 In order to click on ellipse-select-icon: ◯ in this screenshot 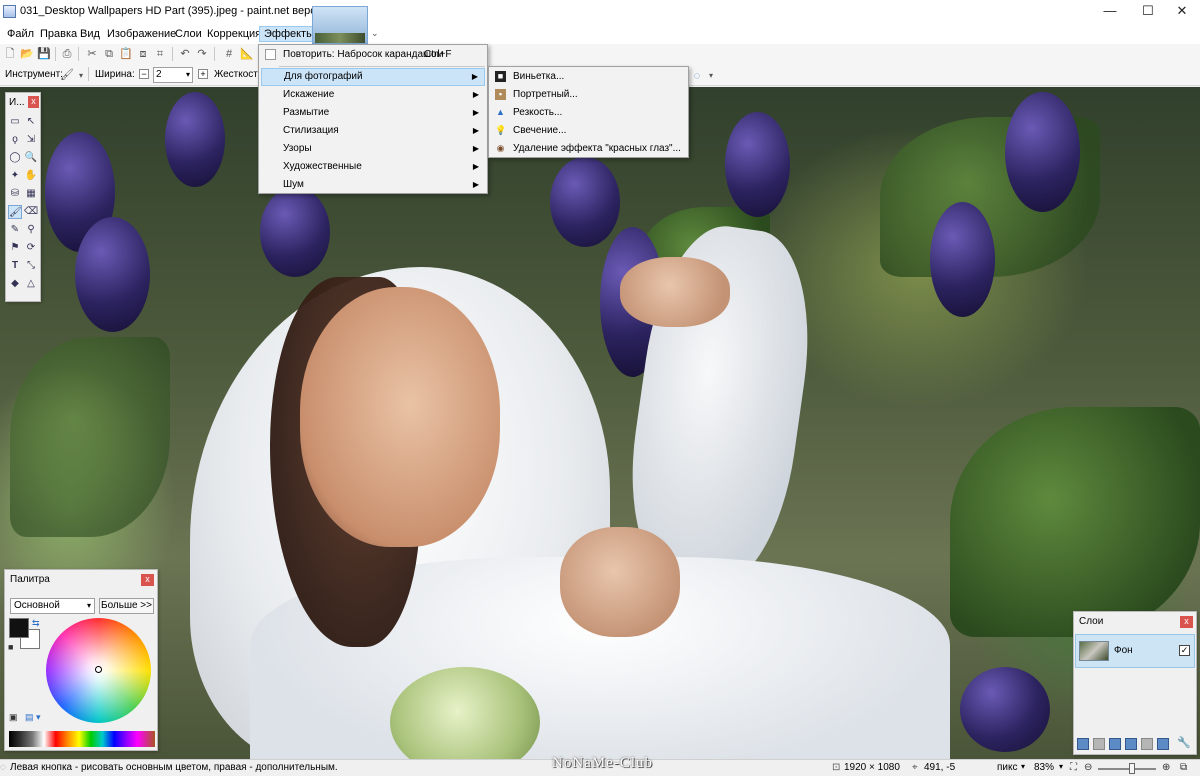, I will do `click(15, 158)`.